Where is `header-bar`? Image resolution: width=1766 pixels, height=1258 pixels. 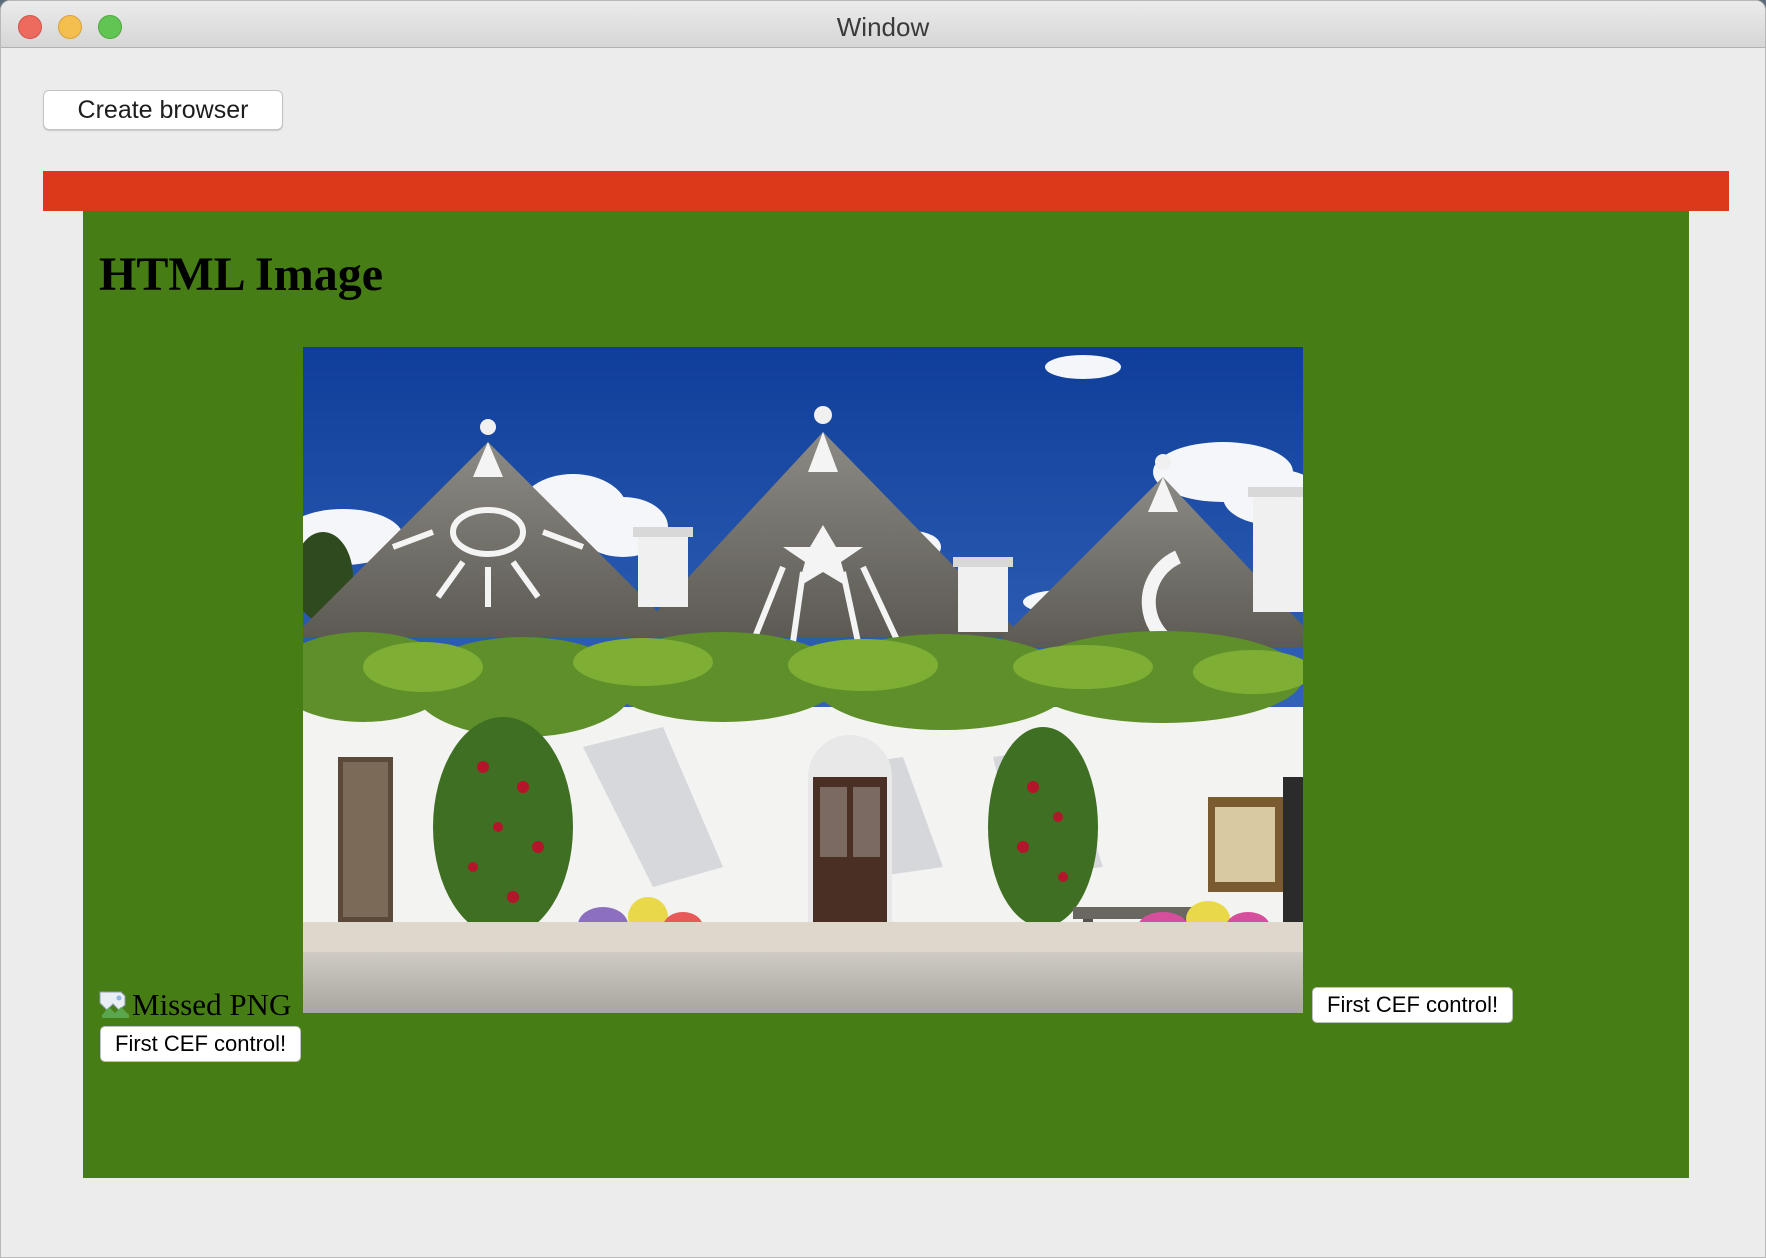 header-bar is located at coordinates (886, 191).